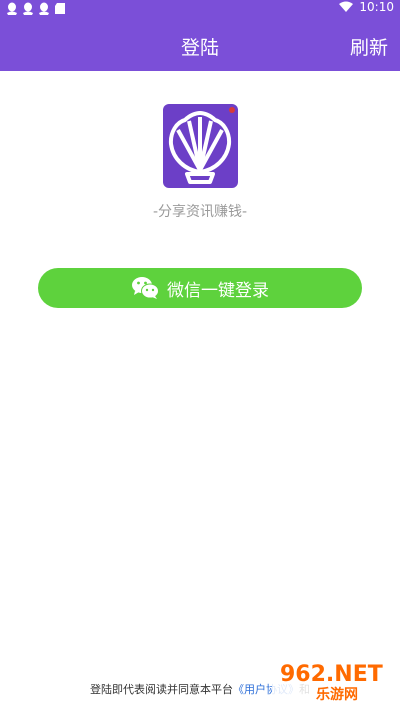 The width and height of the screenshot is (400, 710). Describe the element at coordinates (376, 7) in the screenshot. I see `status-time: 10:10` at that location.